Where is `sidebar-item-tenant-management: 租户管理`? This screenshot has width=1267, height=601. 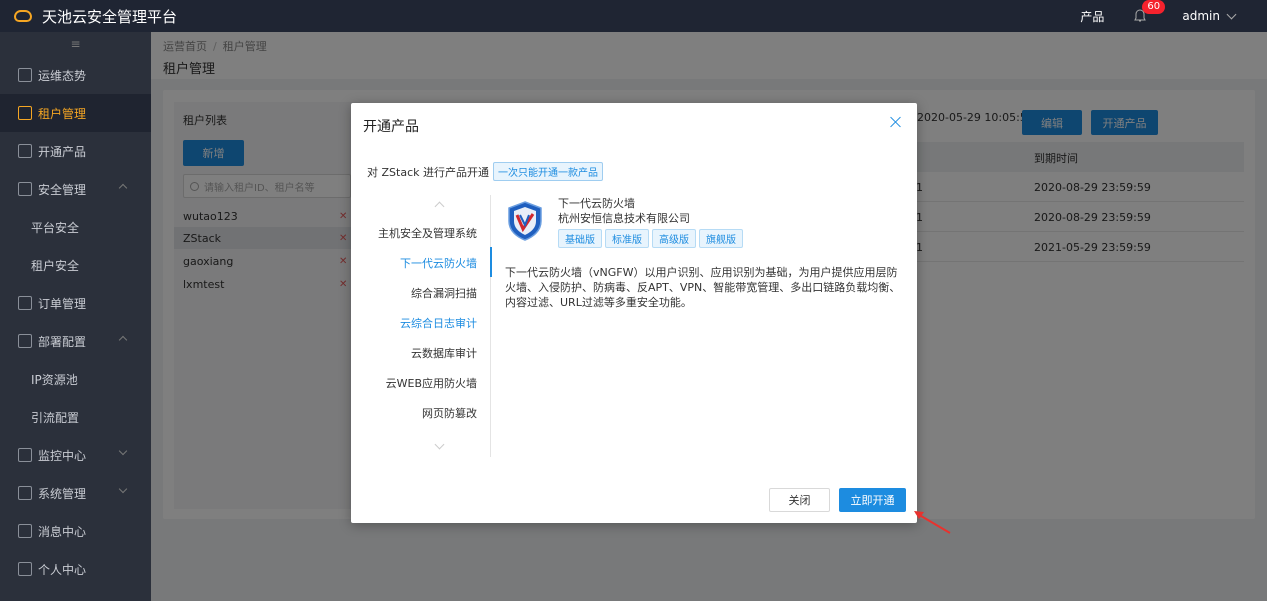
sidebar-item-tenant-management: 租户管理 is located at coordinates (75, 113).